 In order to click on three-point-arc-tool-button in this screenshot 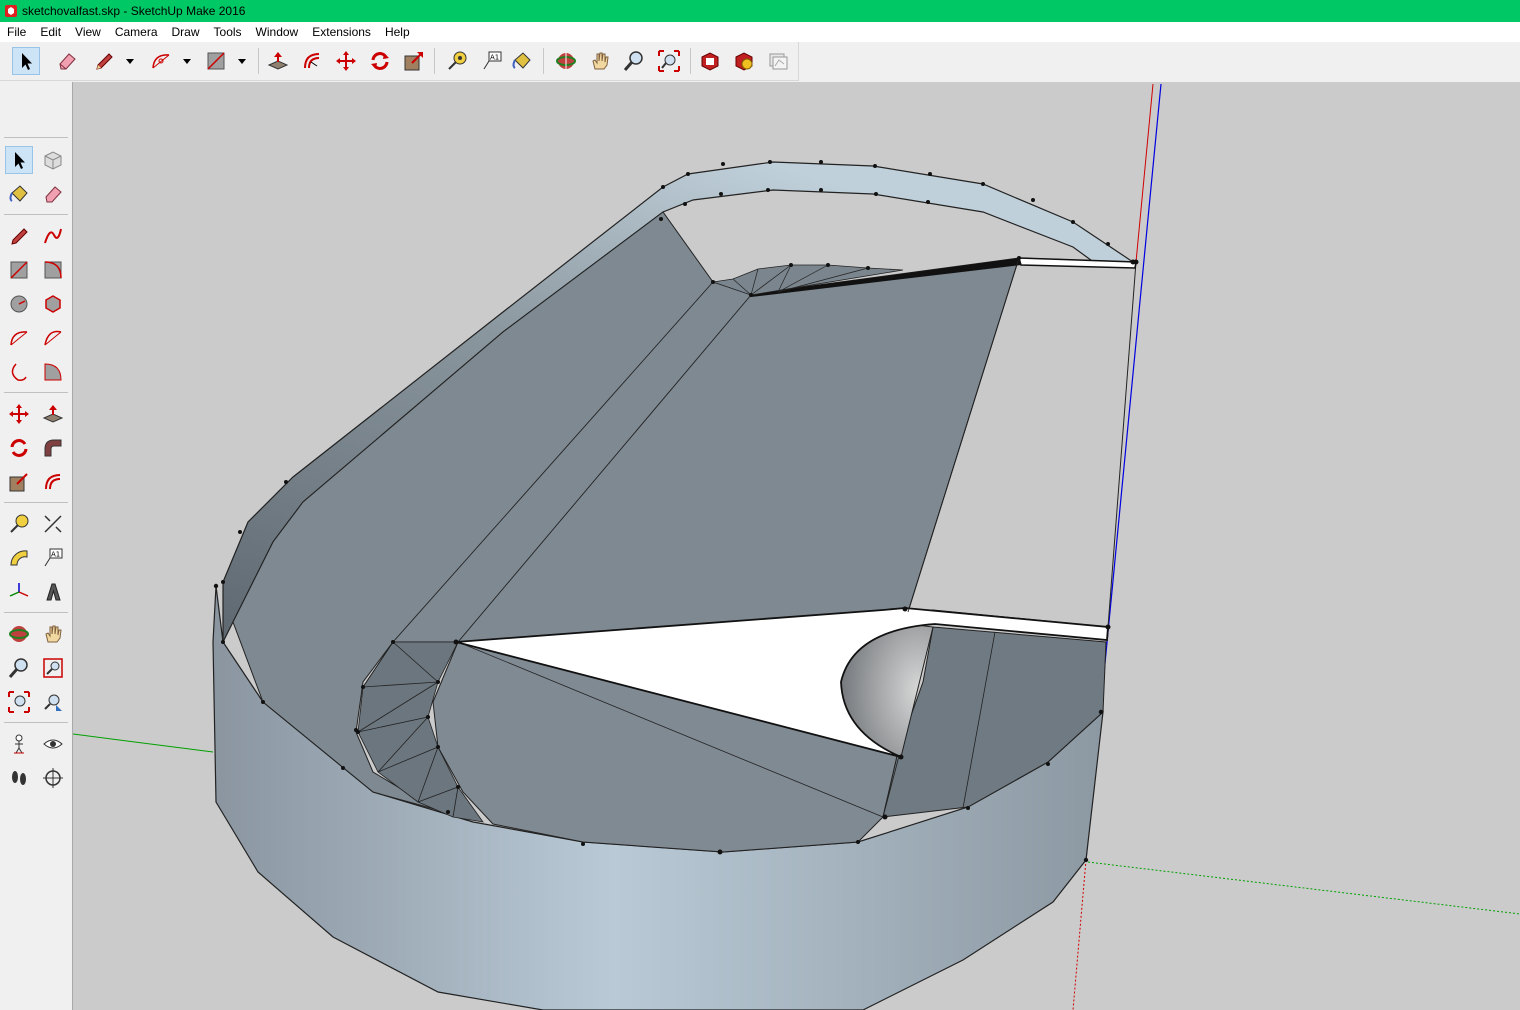, I will do `click(19, 372)`.